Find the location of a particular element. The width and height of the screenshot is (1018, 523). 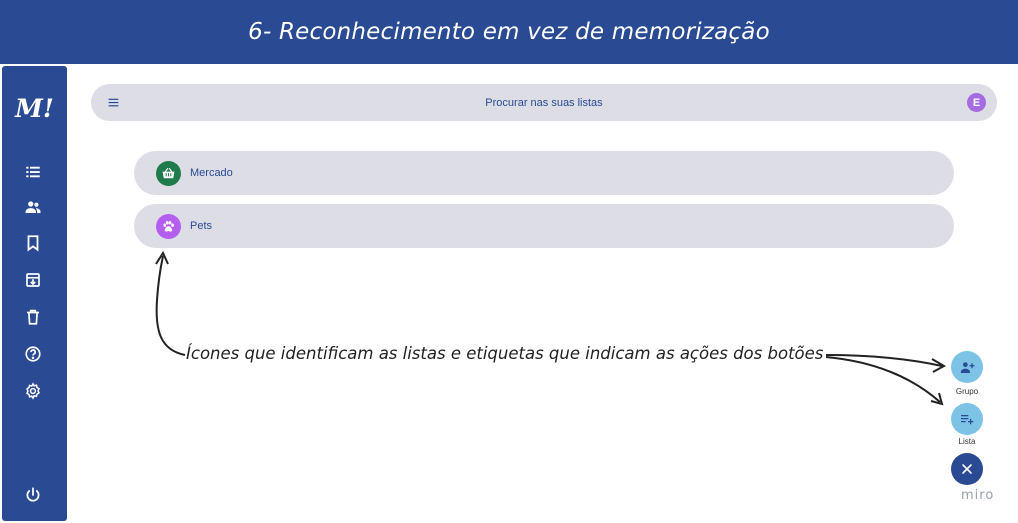

add-group-button is located at coordinates (967, 367).